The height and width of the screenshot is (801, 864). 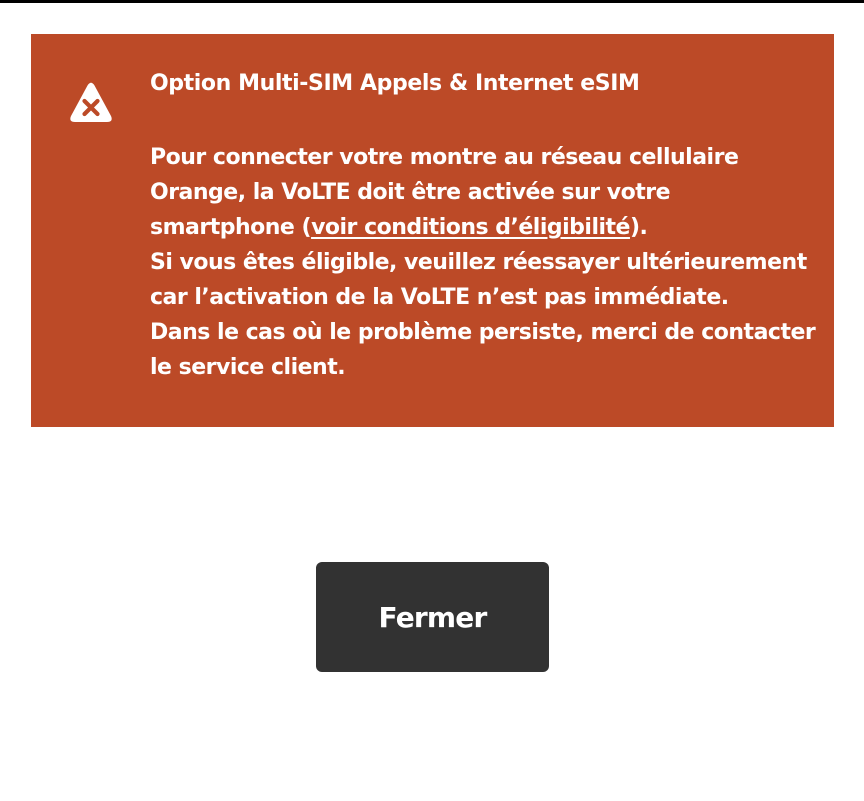 What do you see at coordinates (432, 617) in the screenshot?
I see `close-button: Fermer` at bounding box center [432, 617].